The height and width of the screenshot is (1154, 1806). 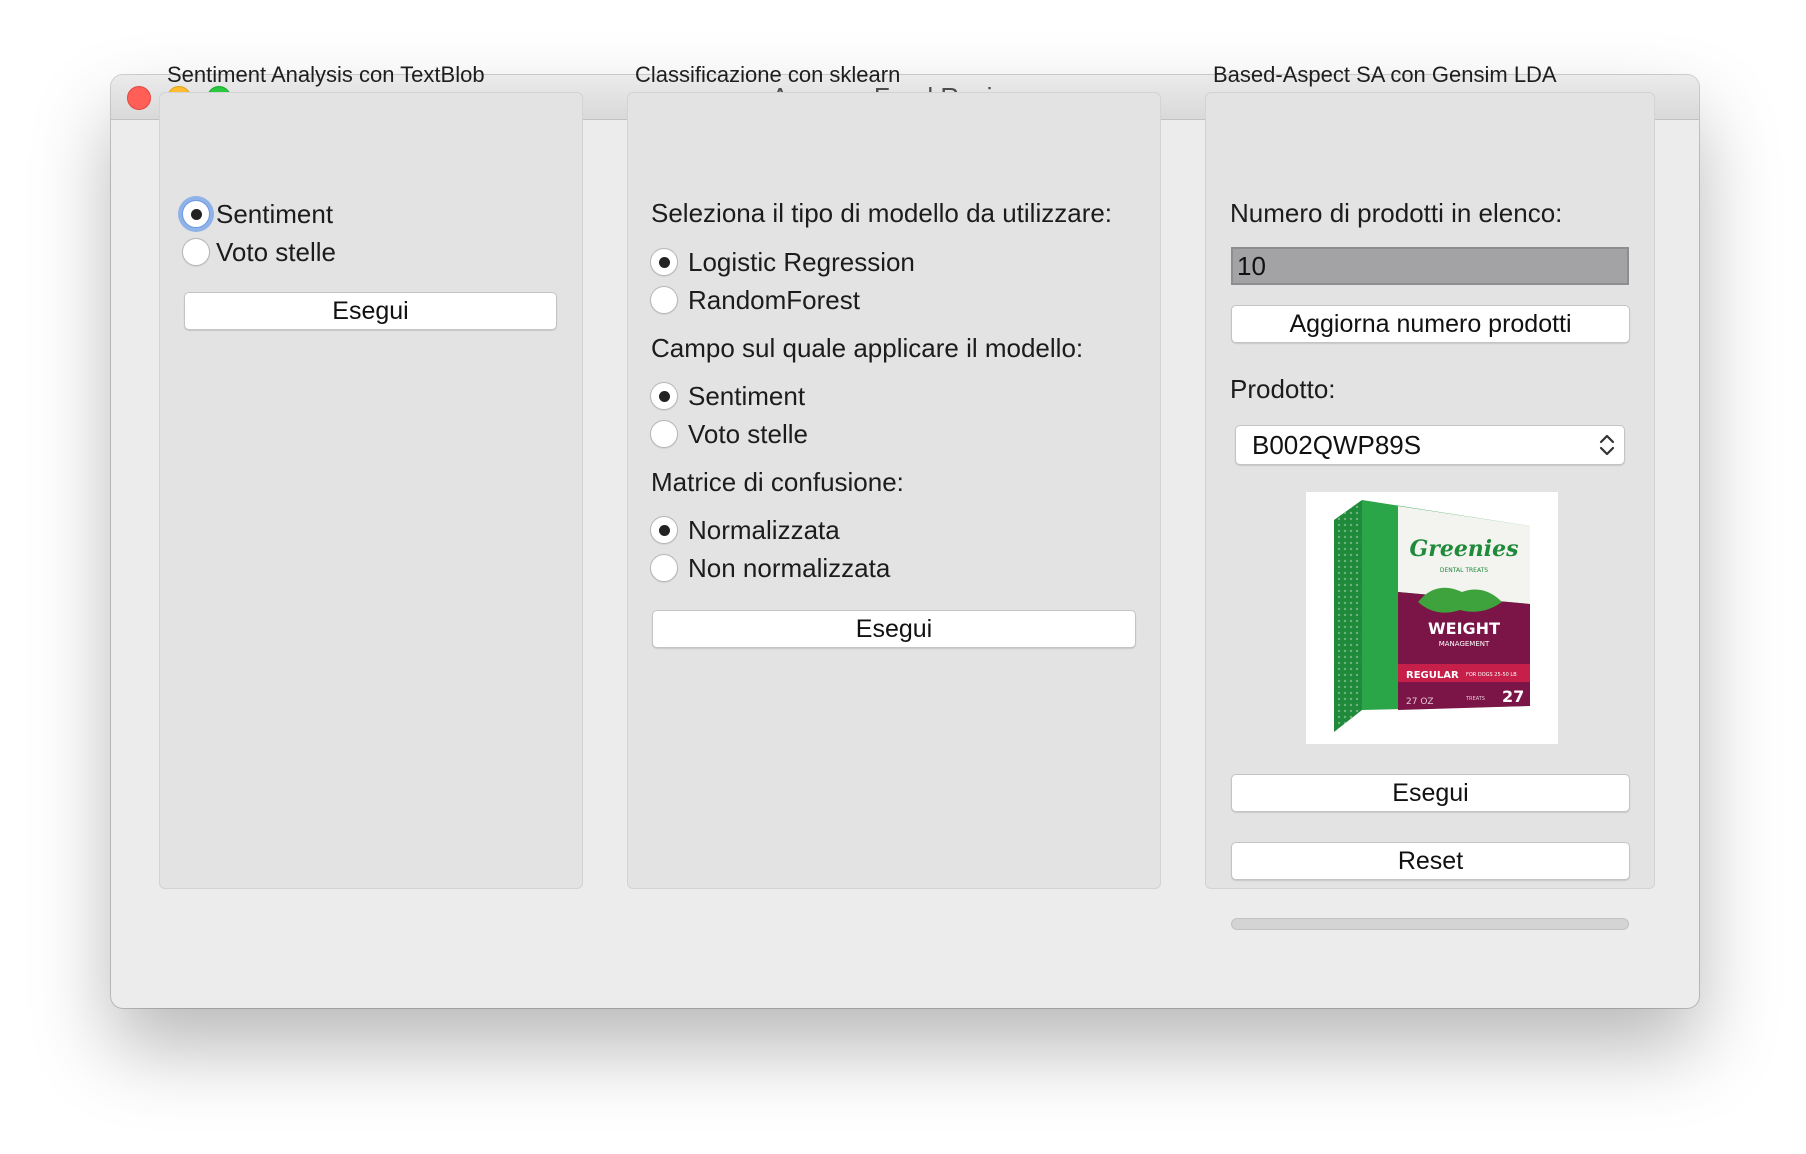 What do you see at coordinates (1430, 266) in the screenshot?
I see `product-count-input: 10` at bounding box center [1430, 266].